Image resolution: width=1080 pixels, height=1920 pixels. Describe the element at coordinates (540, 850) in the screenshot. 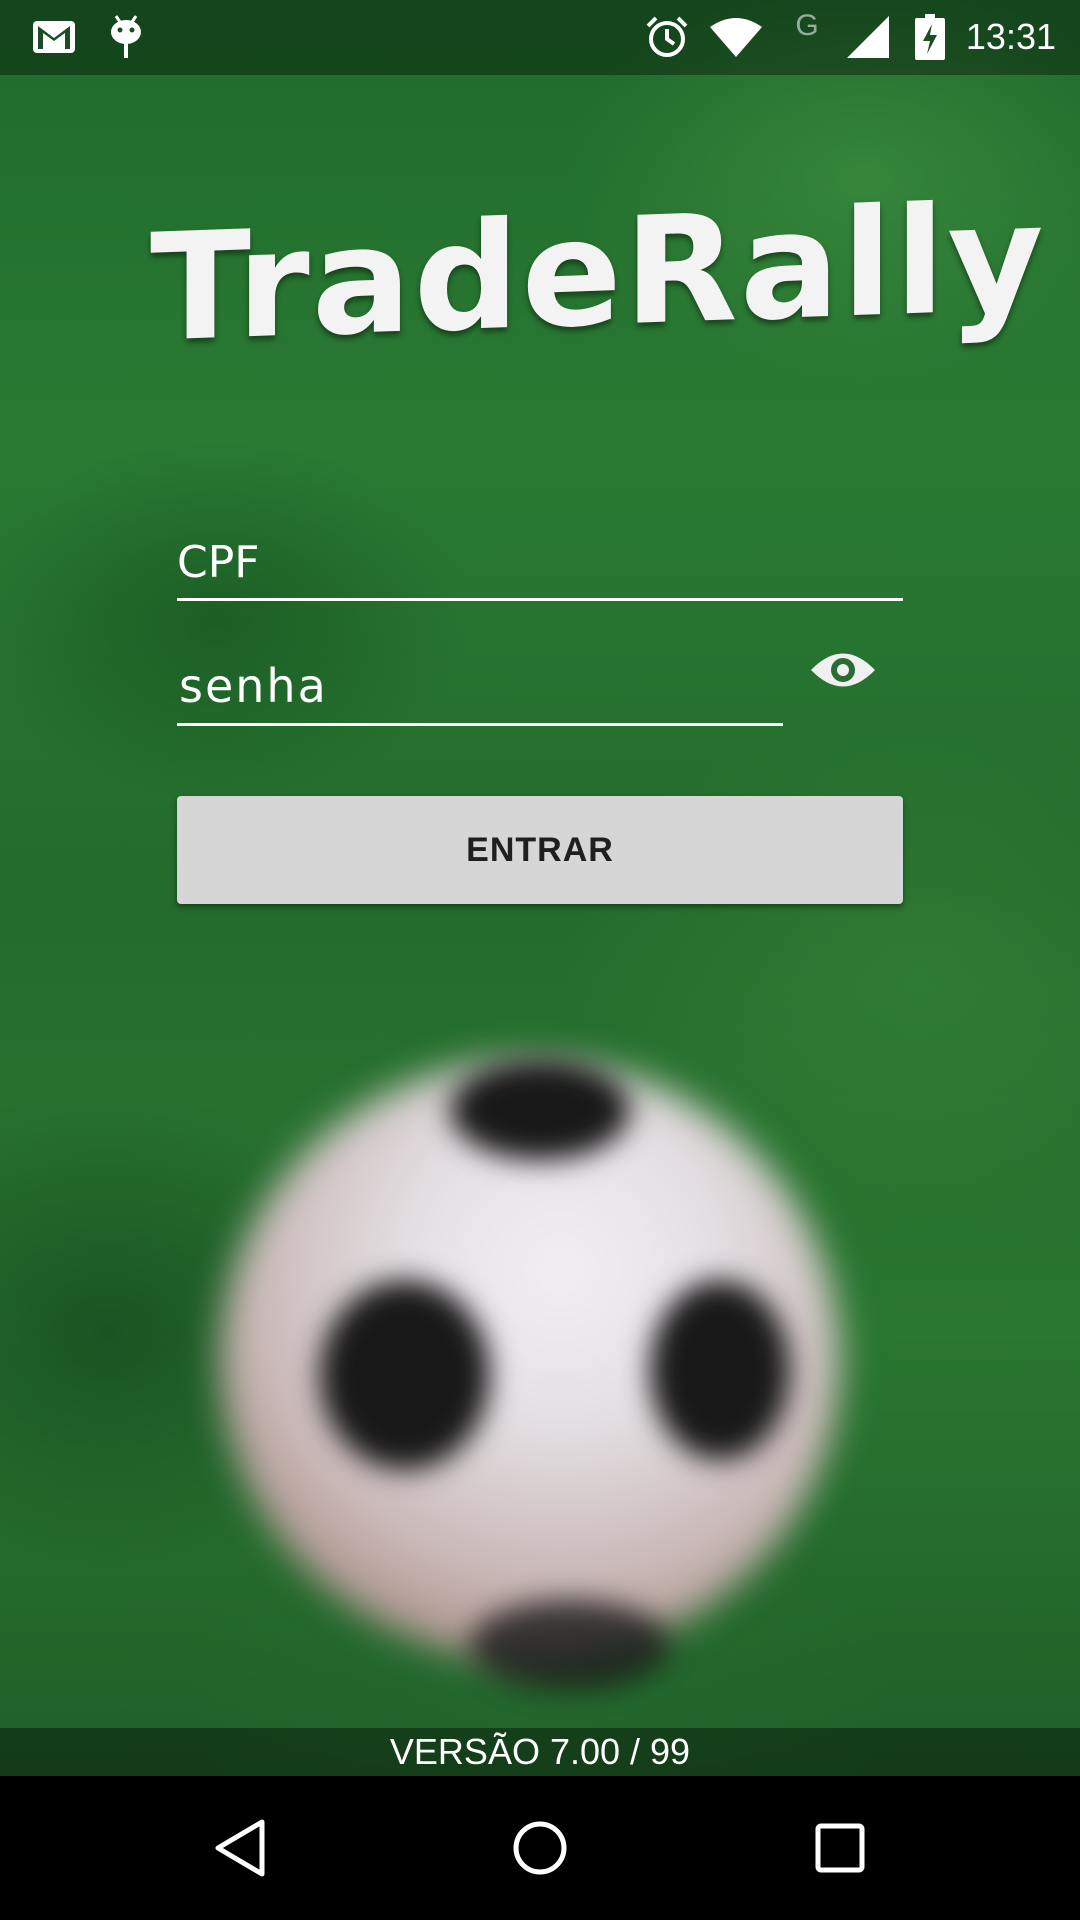

I see `login-button: ENTRAR` at that location.